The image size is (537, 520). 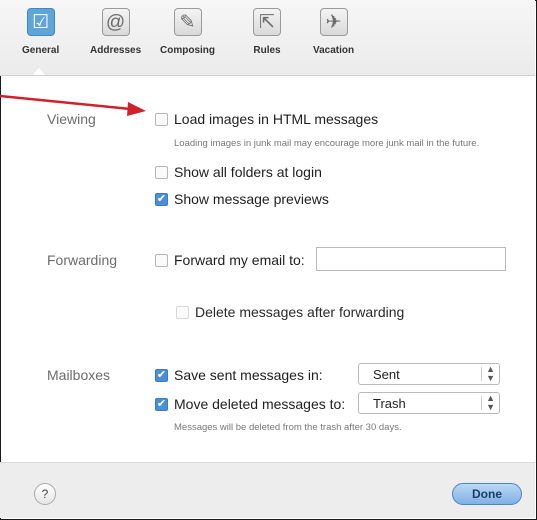 I want to click on delete-after-forwarding-option: Delete messages after forwarding, so click(x=290, y=312).